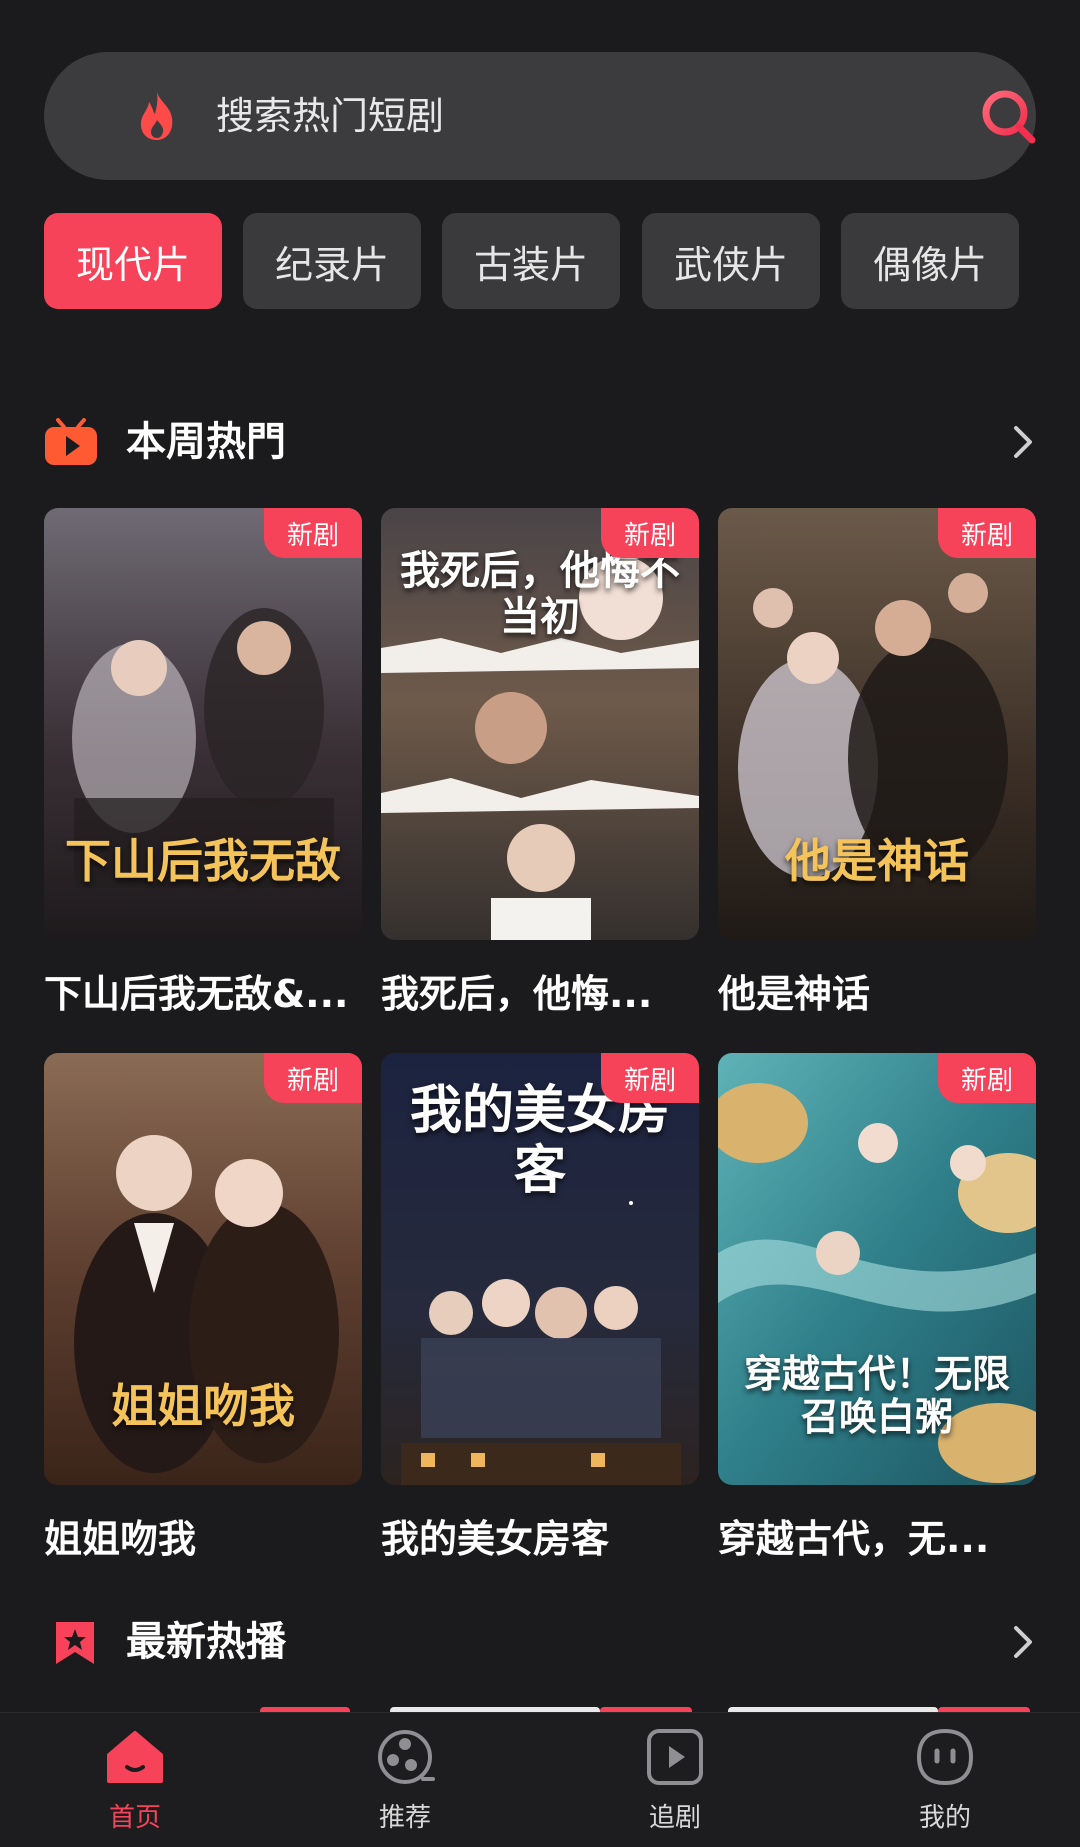  What do you see at coordinates (156, 116) in the screenshot?
I see `fire-icon` at bounding box center [156, 116].